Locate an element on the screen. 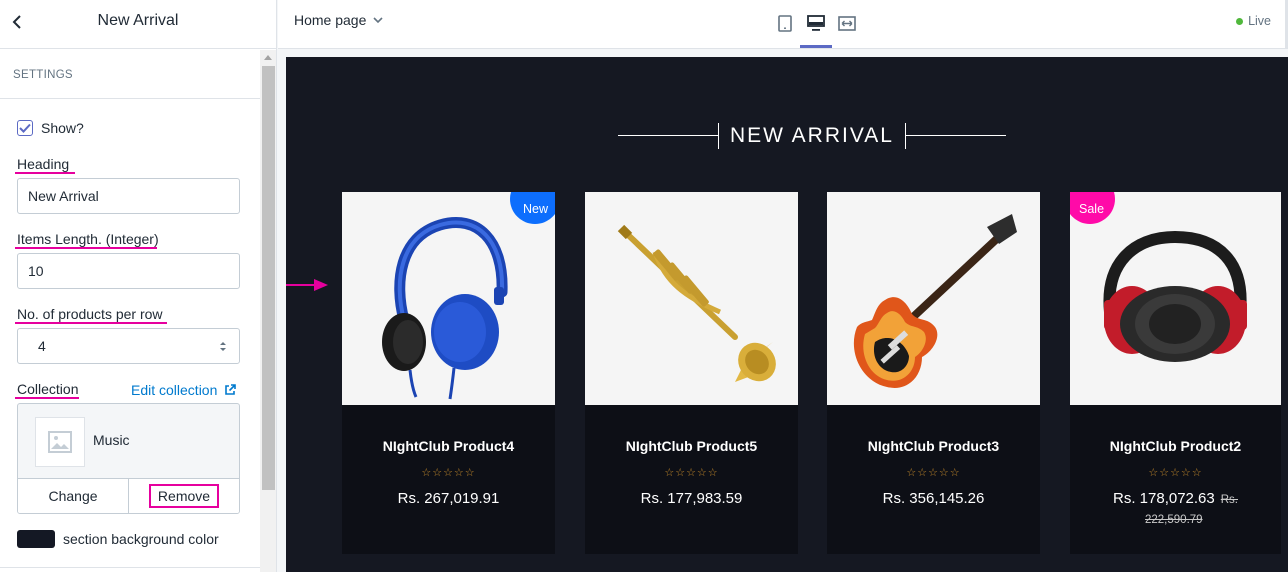 This screenshot has width=1288, height=572. product-price: Rs. 267,019.91 is located at coordinates (448, 498).